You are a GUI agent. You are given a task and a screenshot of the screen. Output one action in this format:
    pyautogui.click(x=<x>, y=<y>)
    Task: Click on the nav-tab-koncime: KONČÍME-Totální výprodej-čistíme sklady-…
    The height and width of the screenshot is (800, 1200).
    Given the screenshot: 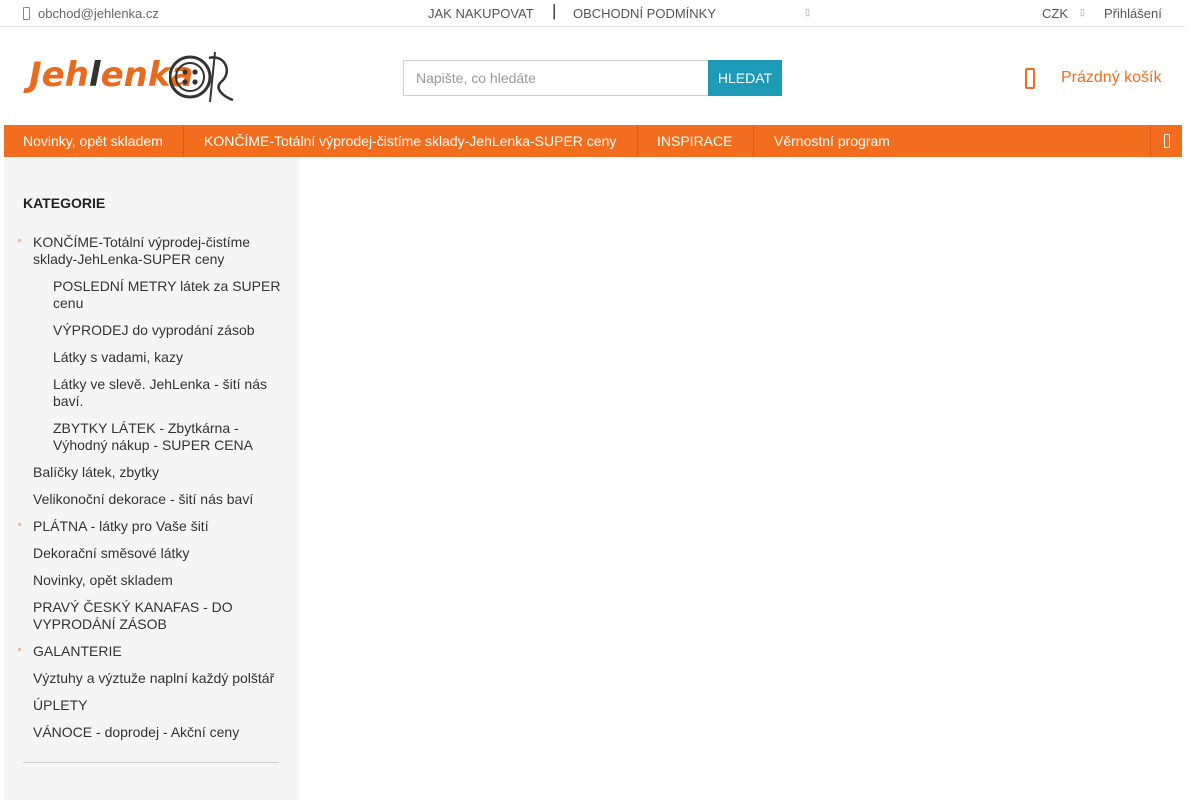 What is the action you would take?
    pyautogui.click(x=411, y=141)
    